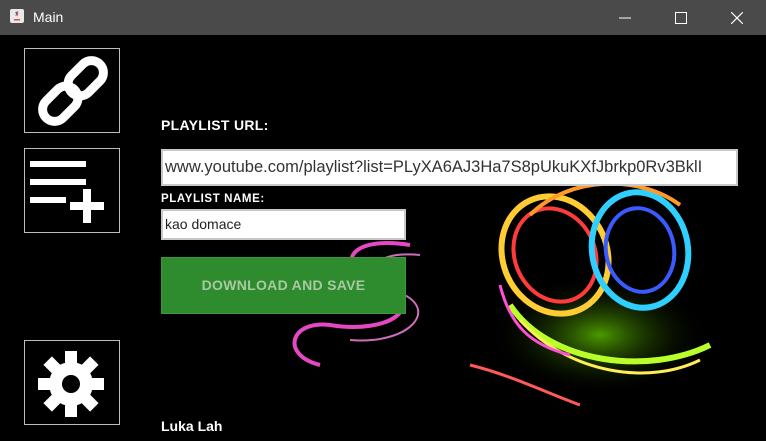 This screenshot has width=766, height=441. I want to click on link-icon, so click(73, 91).